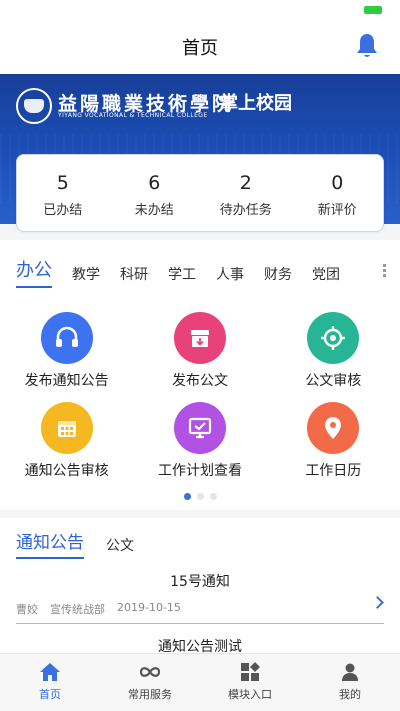 The image size is (400, 711). What do you see at coordinates (66, 471) in the screenshot?
I see `module-label: 通知公告审核` at bounding box center [66, 471].